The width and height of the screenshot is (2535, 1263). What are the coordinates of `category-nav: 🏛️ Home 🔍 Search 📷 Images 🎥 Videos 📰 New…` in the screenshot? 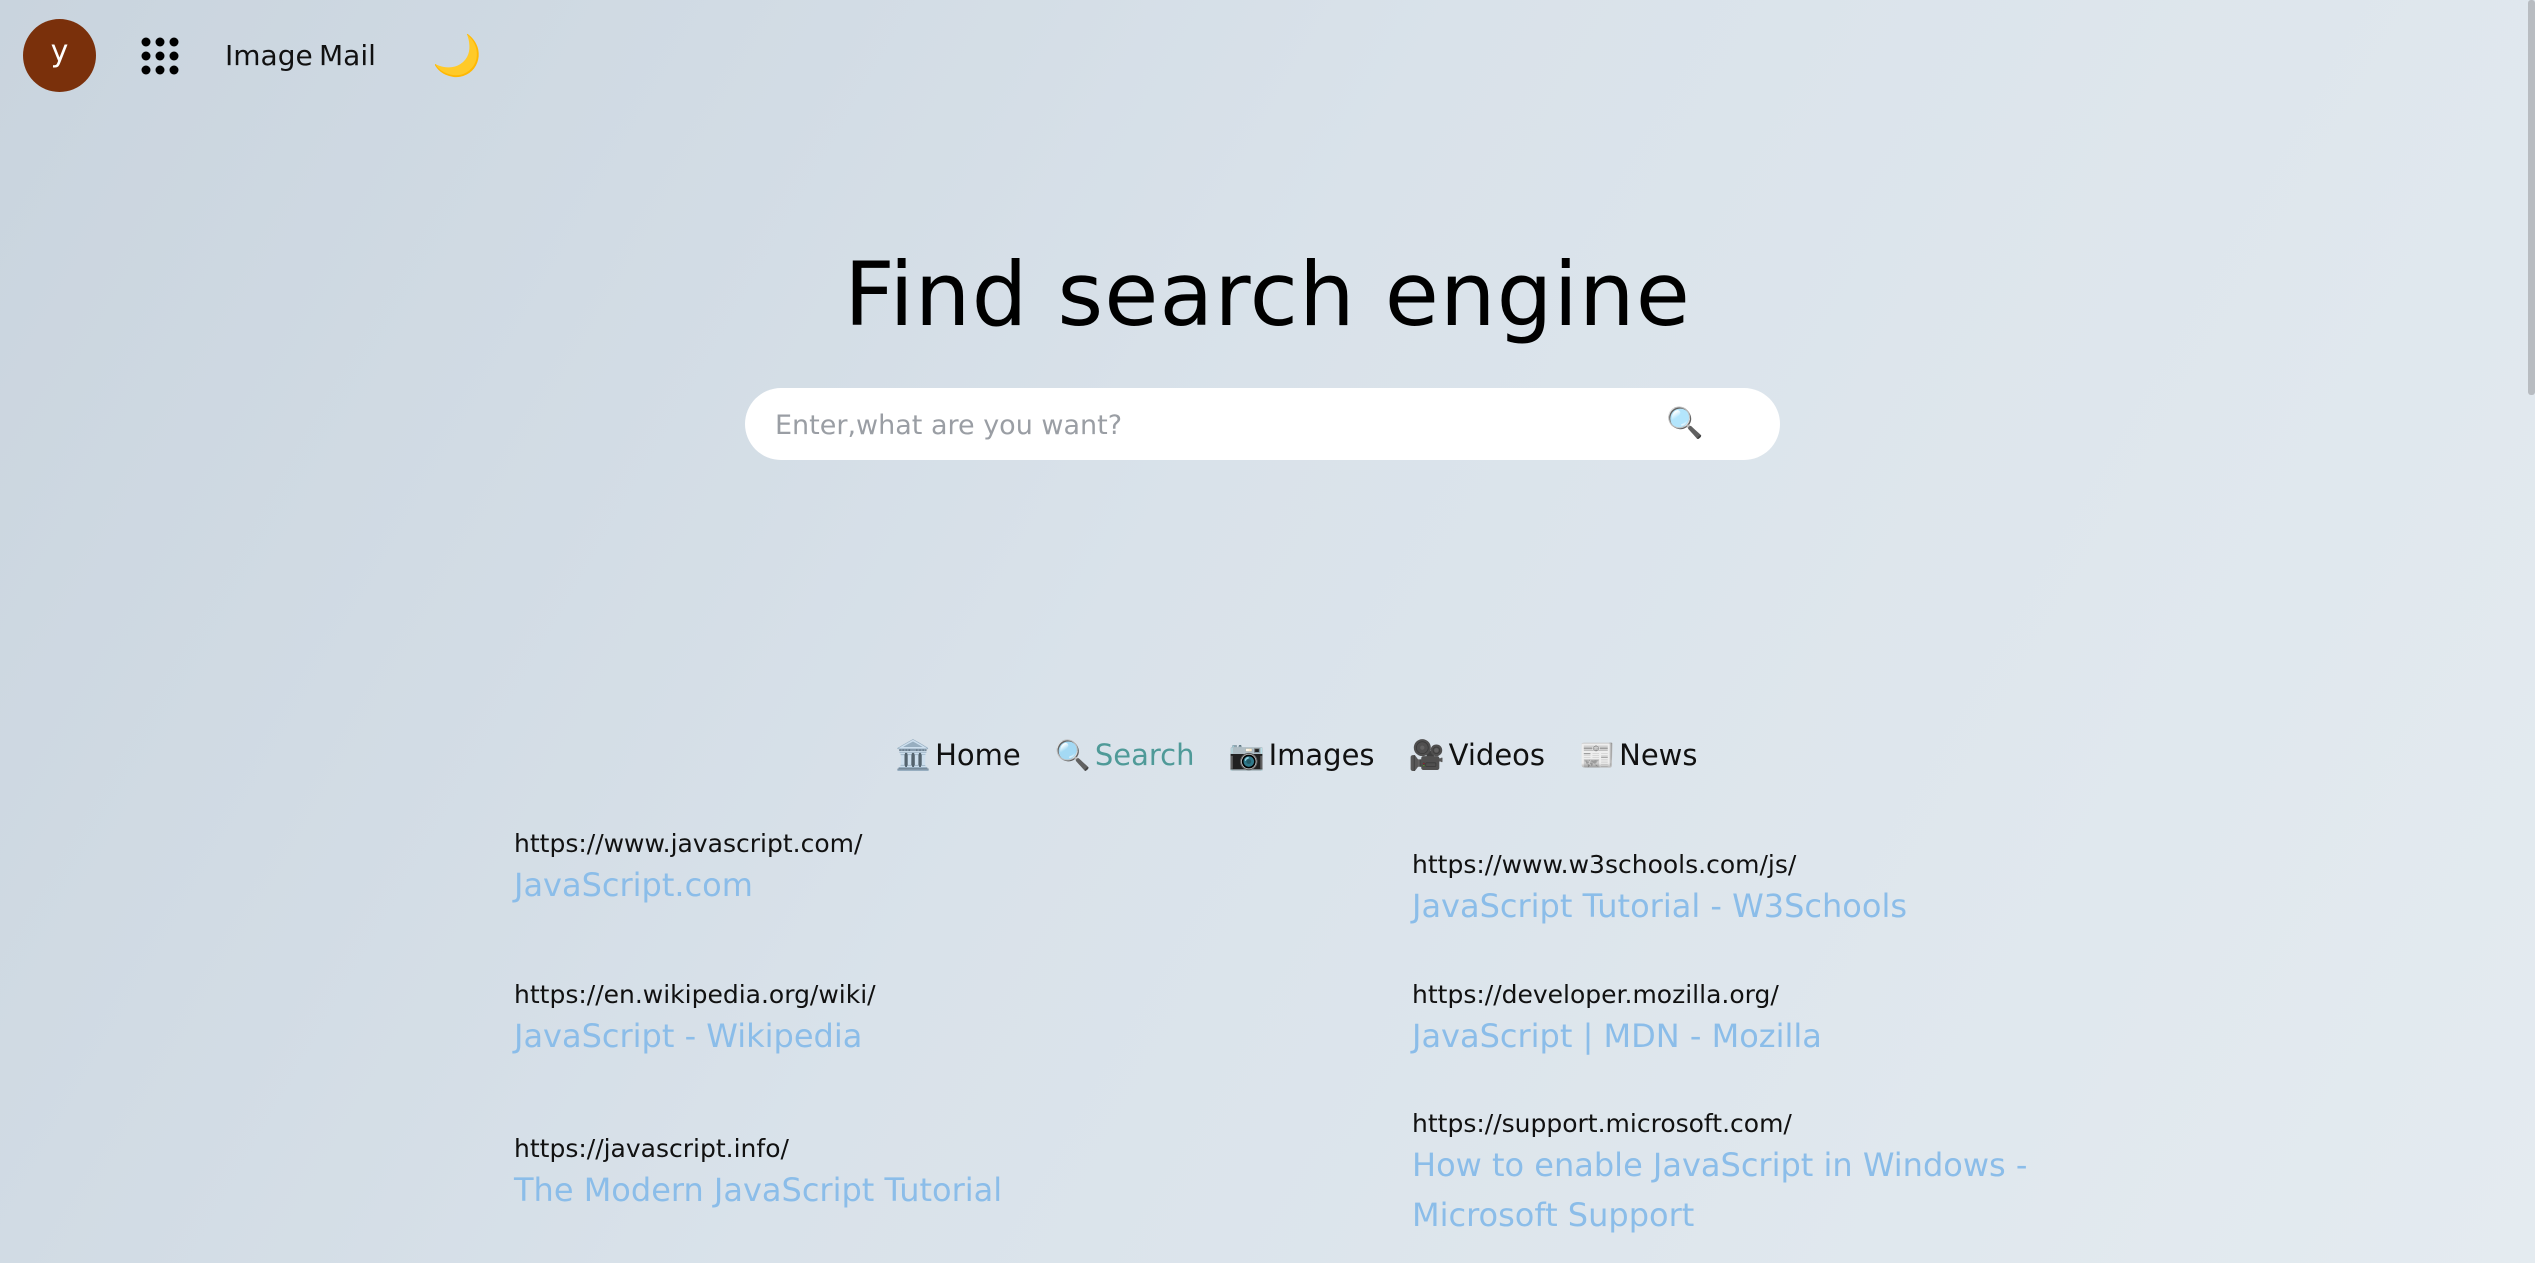 It's located at (1296, 755).